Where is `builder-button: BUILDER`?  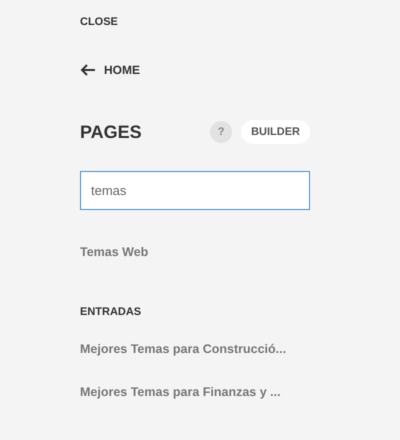 builder-button: BUILDER is located at coordinates (275, 132).